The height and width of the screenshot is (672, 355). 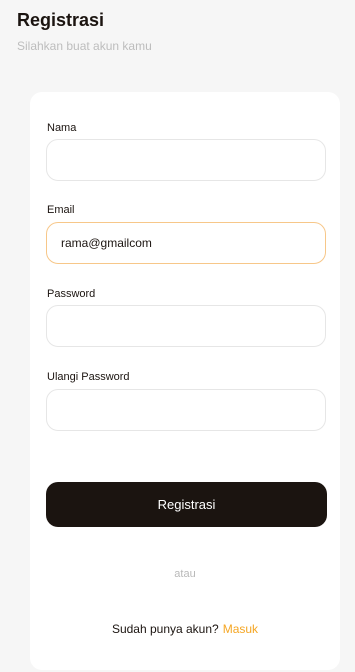 I want to click on email-input, so click(x=186, y=243).